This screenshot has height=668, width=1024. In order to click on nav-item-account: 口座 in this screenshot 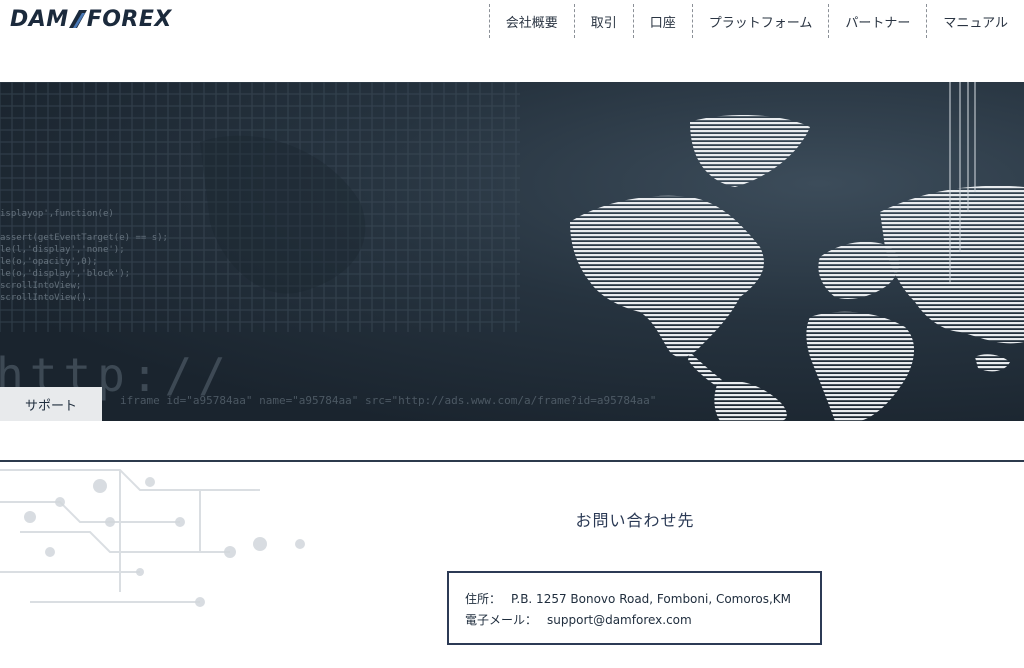, I will do `click(662, 21)`.